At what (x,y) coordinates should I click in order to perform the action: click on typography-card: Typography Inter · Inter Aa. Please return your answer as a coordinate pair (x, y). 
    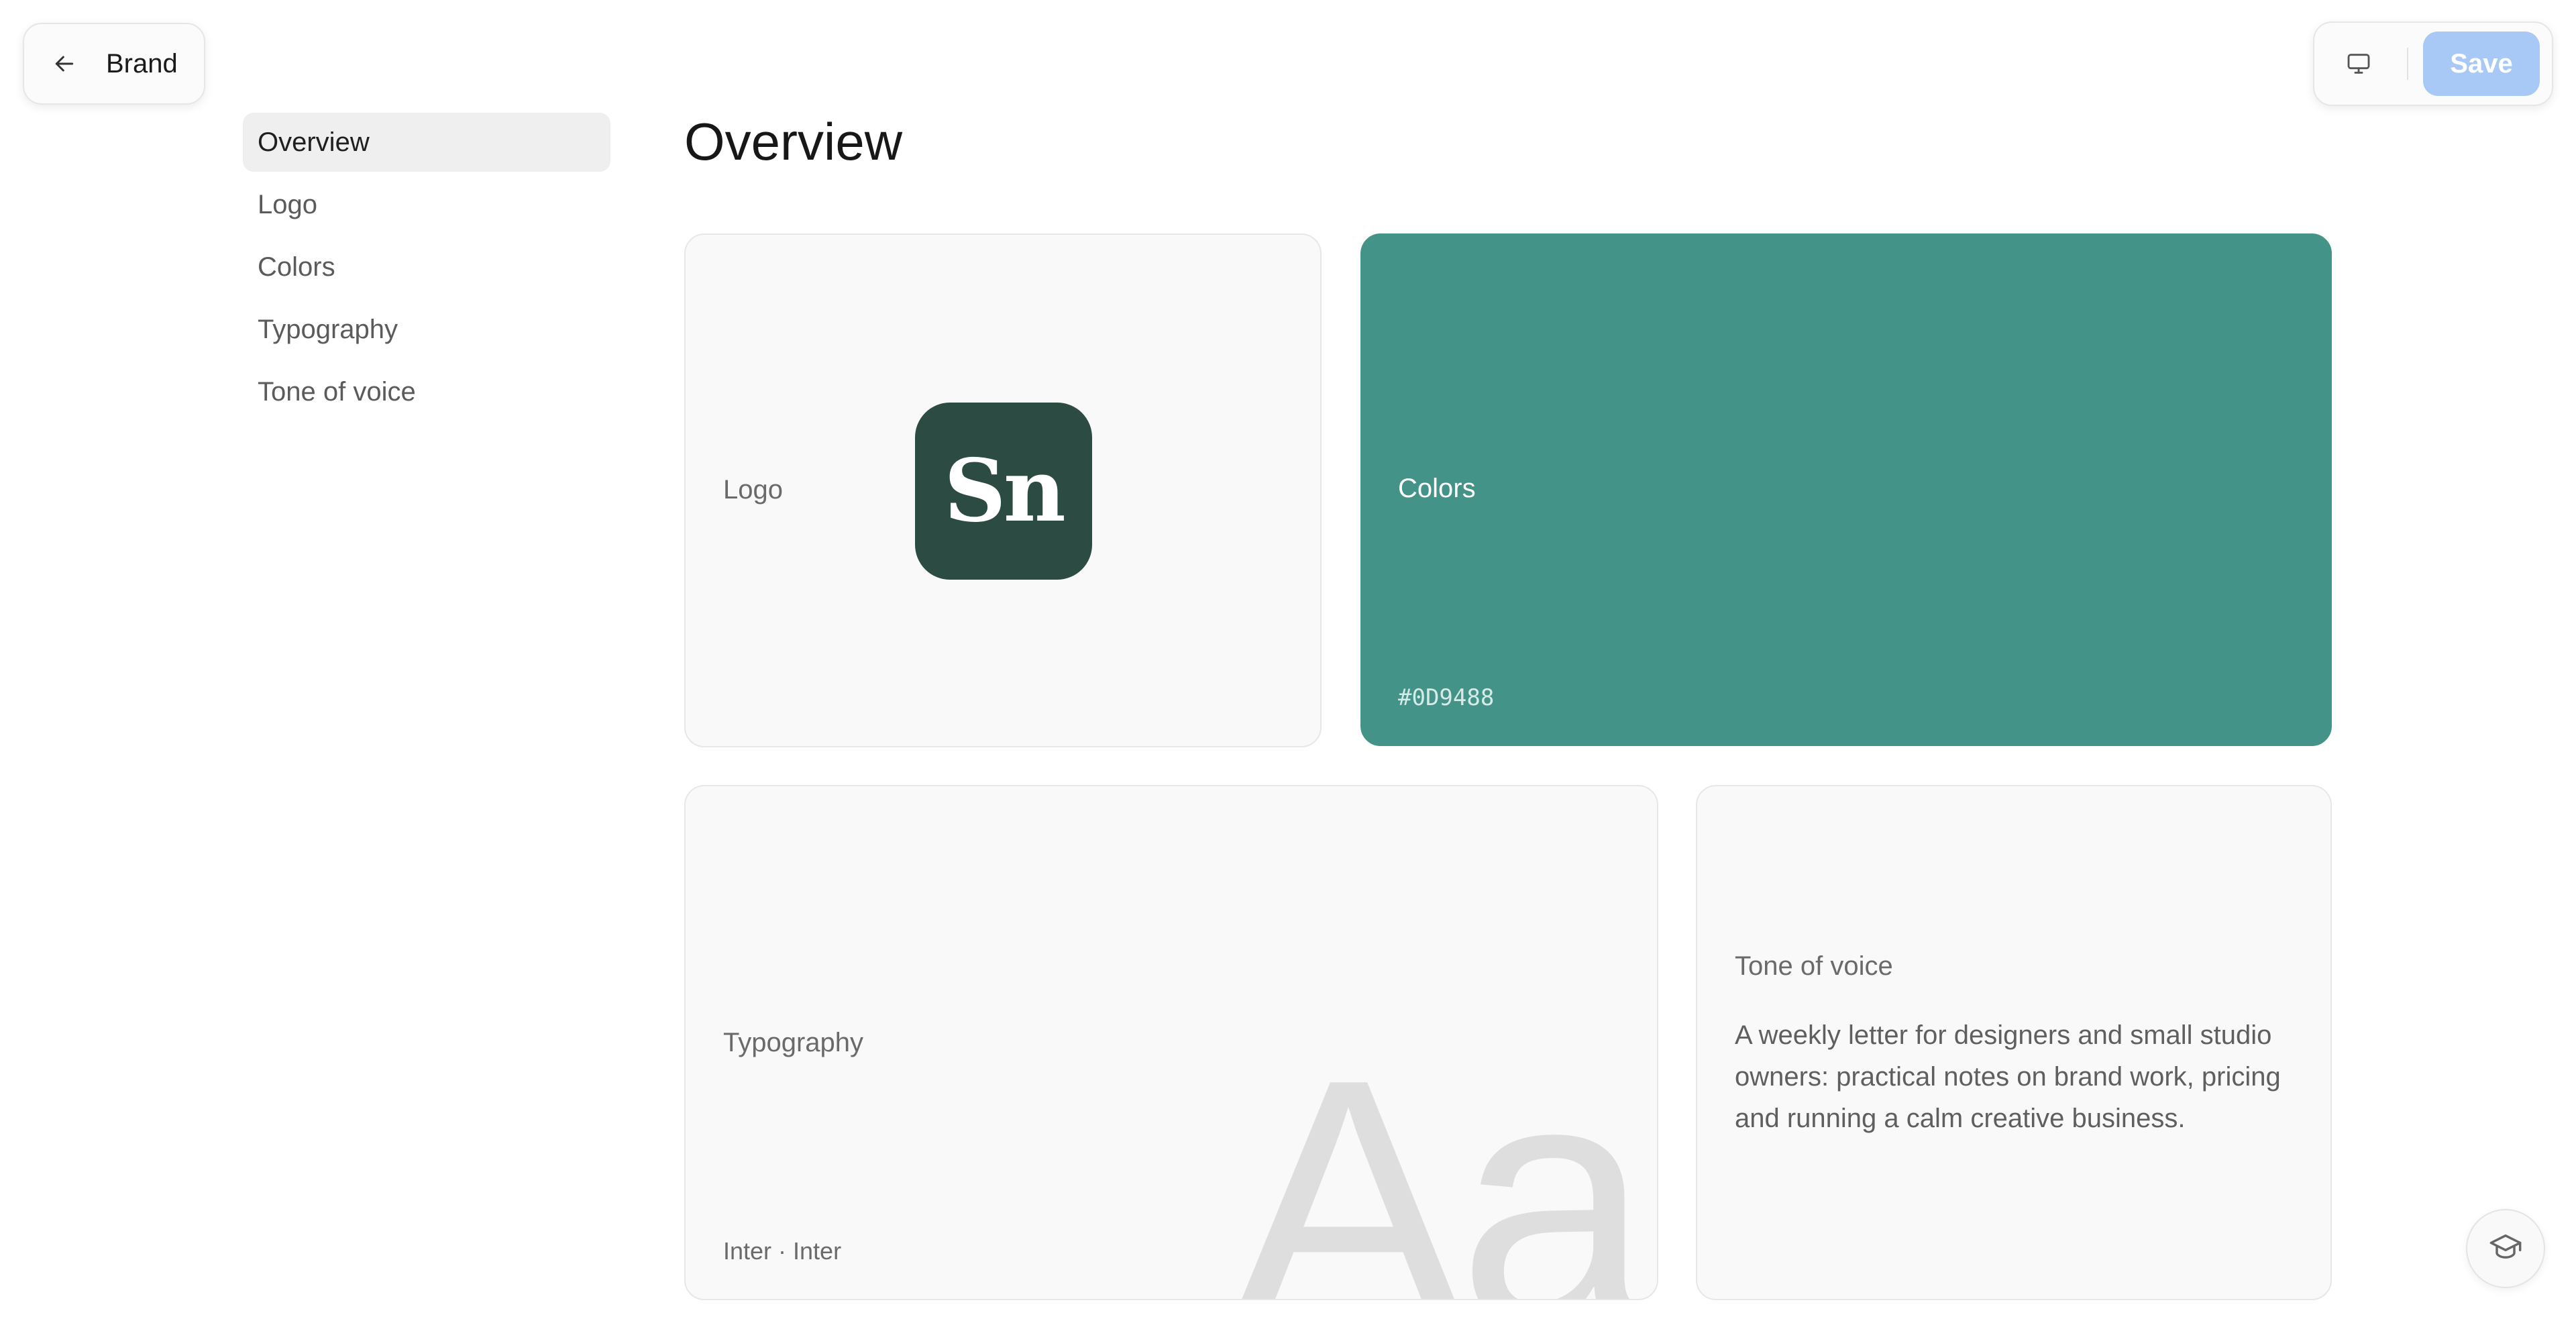
    Looking at the image, I should click on (1171, 1042).